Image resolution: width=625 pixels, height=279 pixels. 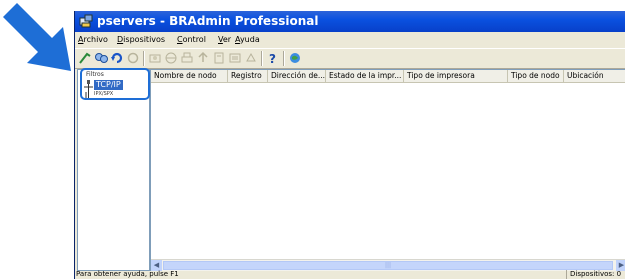 What do you see at coordinates (203, 58) in the screenshot?
I see `upload-firmware-icon` at bounding box center [203, 58].